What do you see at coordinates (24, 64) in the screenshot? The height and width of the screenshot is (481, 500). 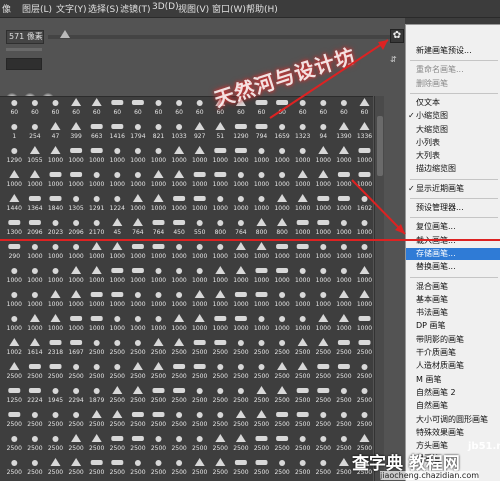 I see `hardness-slider` at bounding box center [24, 64].